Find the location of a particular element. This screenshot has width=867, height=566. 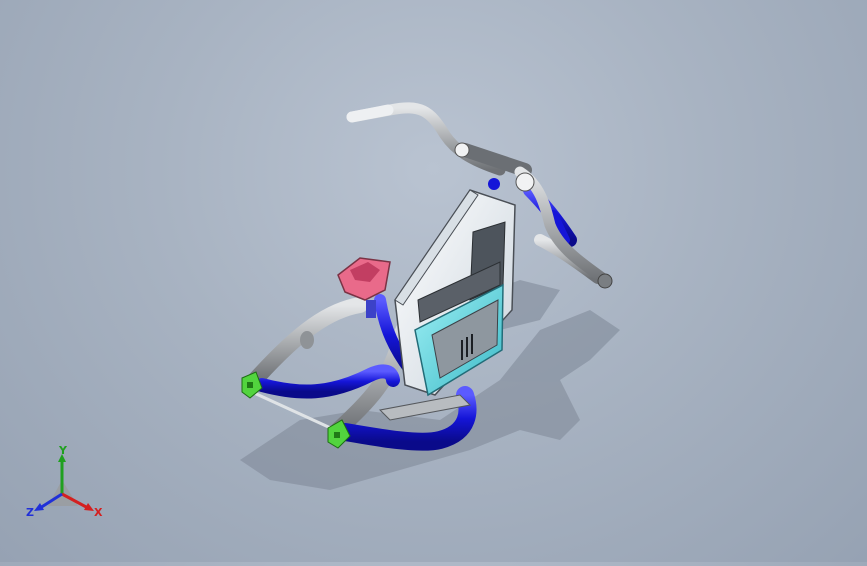

orientation-triad: Y X Z is located at coordinates (66, 485).